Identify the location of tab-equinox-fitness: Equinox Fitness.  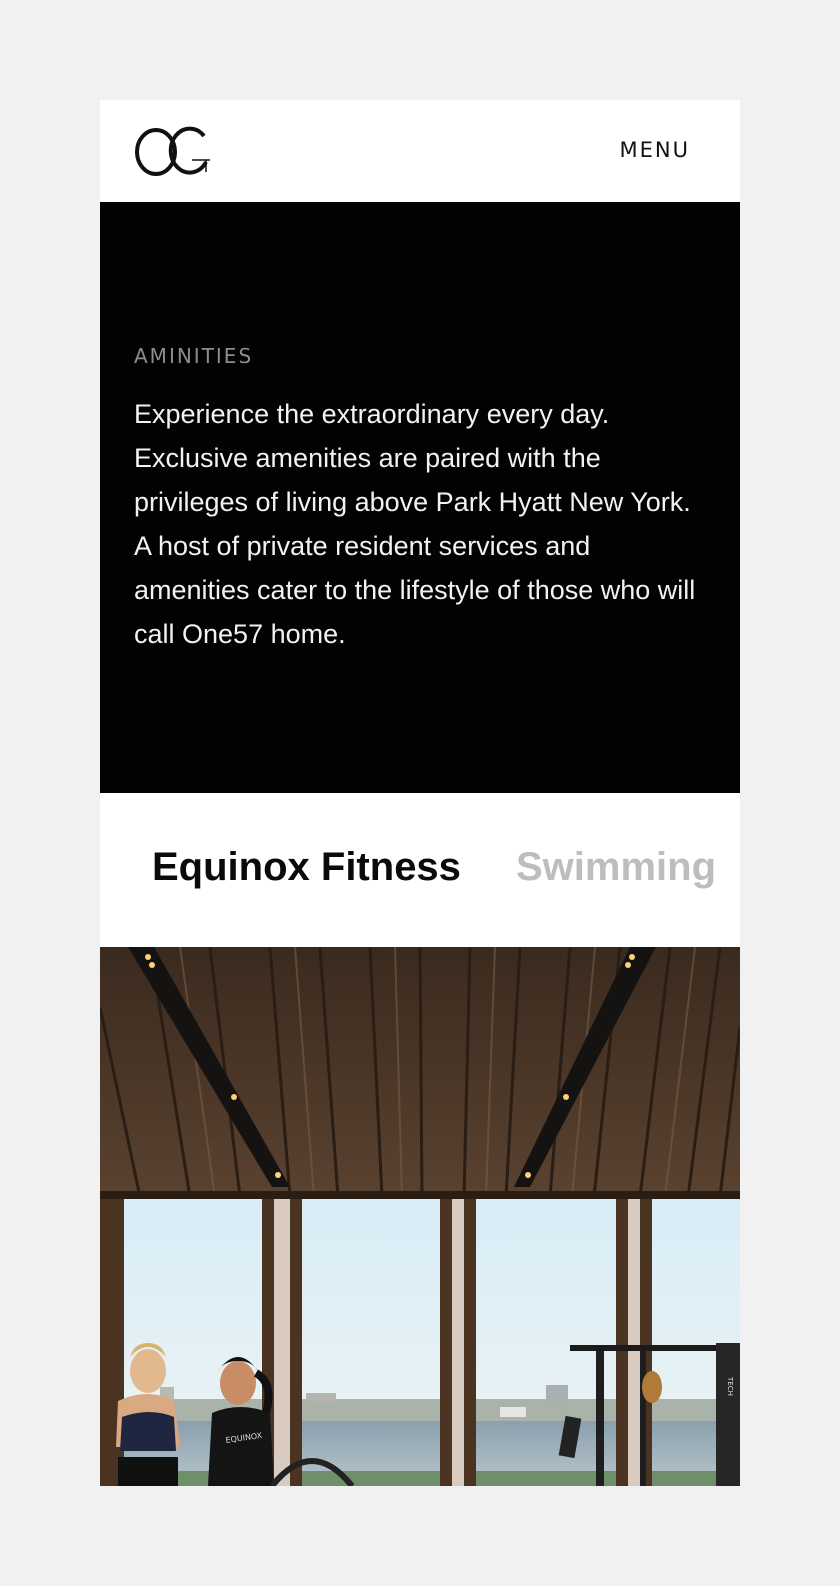
(306, 867).